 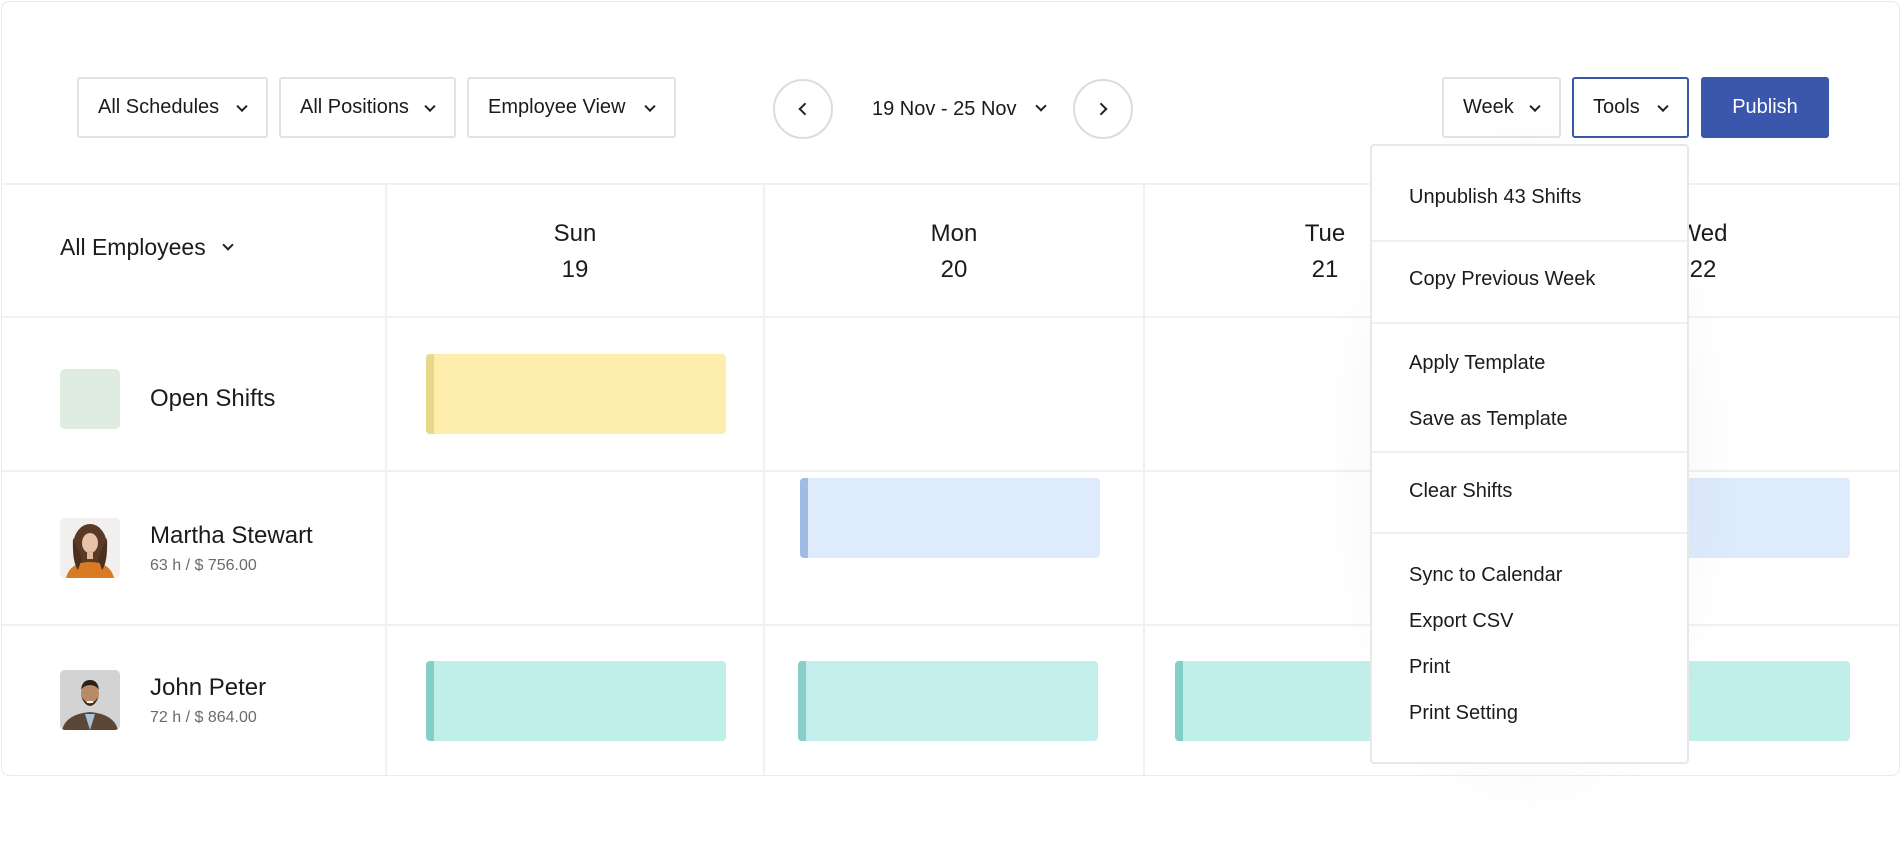 What do you see at coordinates (948, 701) in the screenshot?
I see `shift-john-mon` at bounding box center [948, 701].